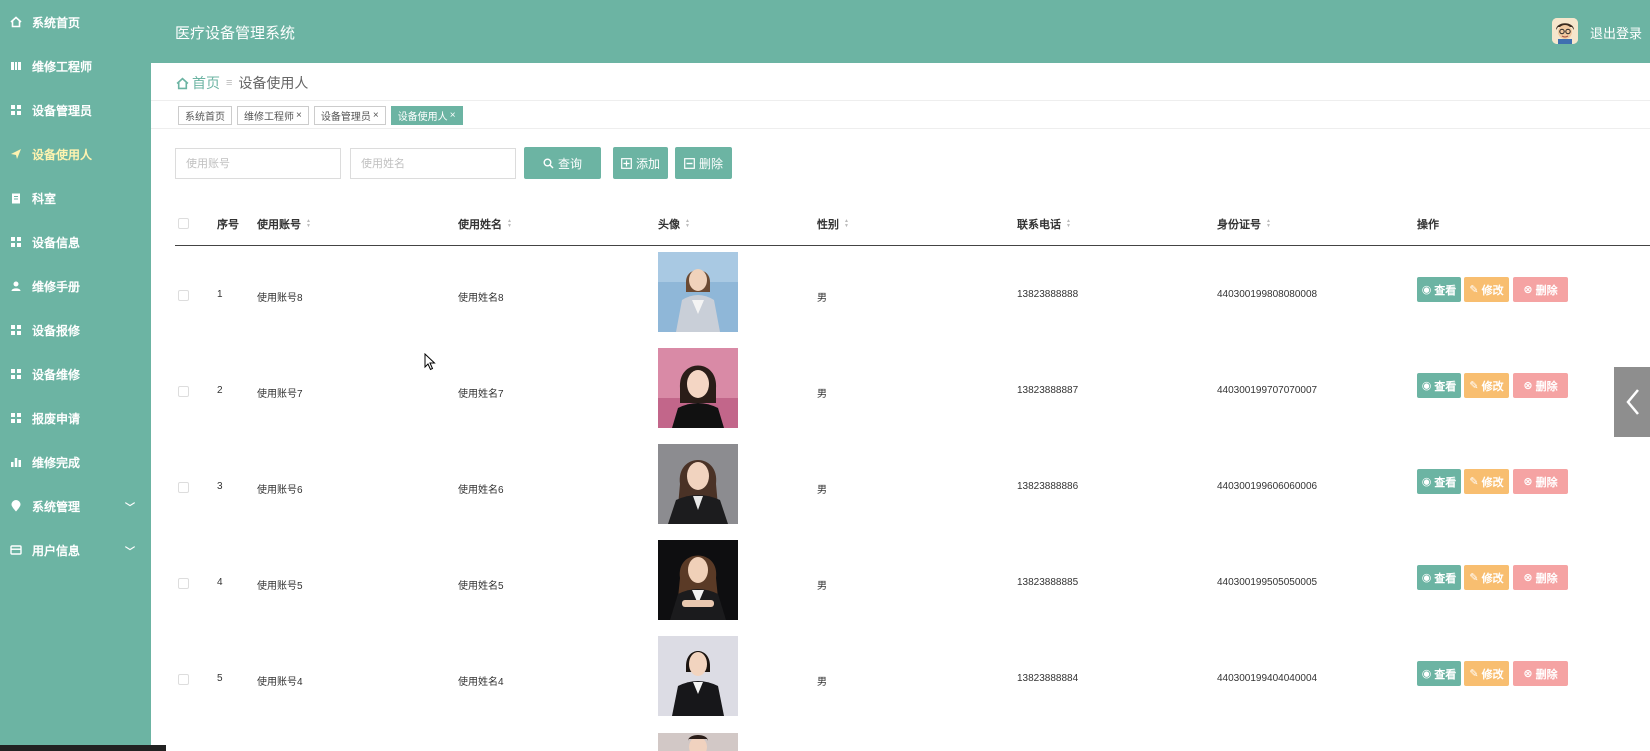 The width and height of the screenshot is (1650, 751). What do you see at coordinates (220, 678) in the screenshot?
I see `cell-index: 5` at bounding box center [220, 678].